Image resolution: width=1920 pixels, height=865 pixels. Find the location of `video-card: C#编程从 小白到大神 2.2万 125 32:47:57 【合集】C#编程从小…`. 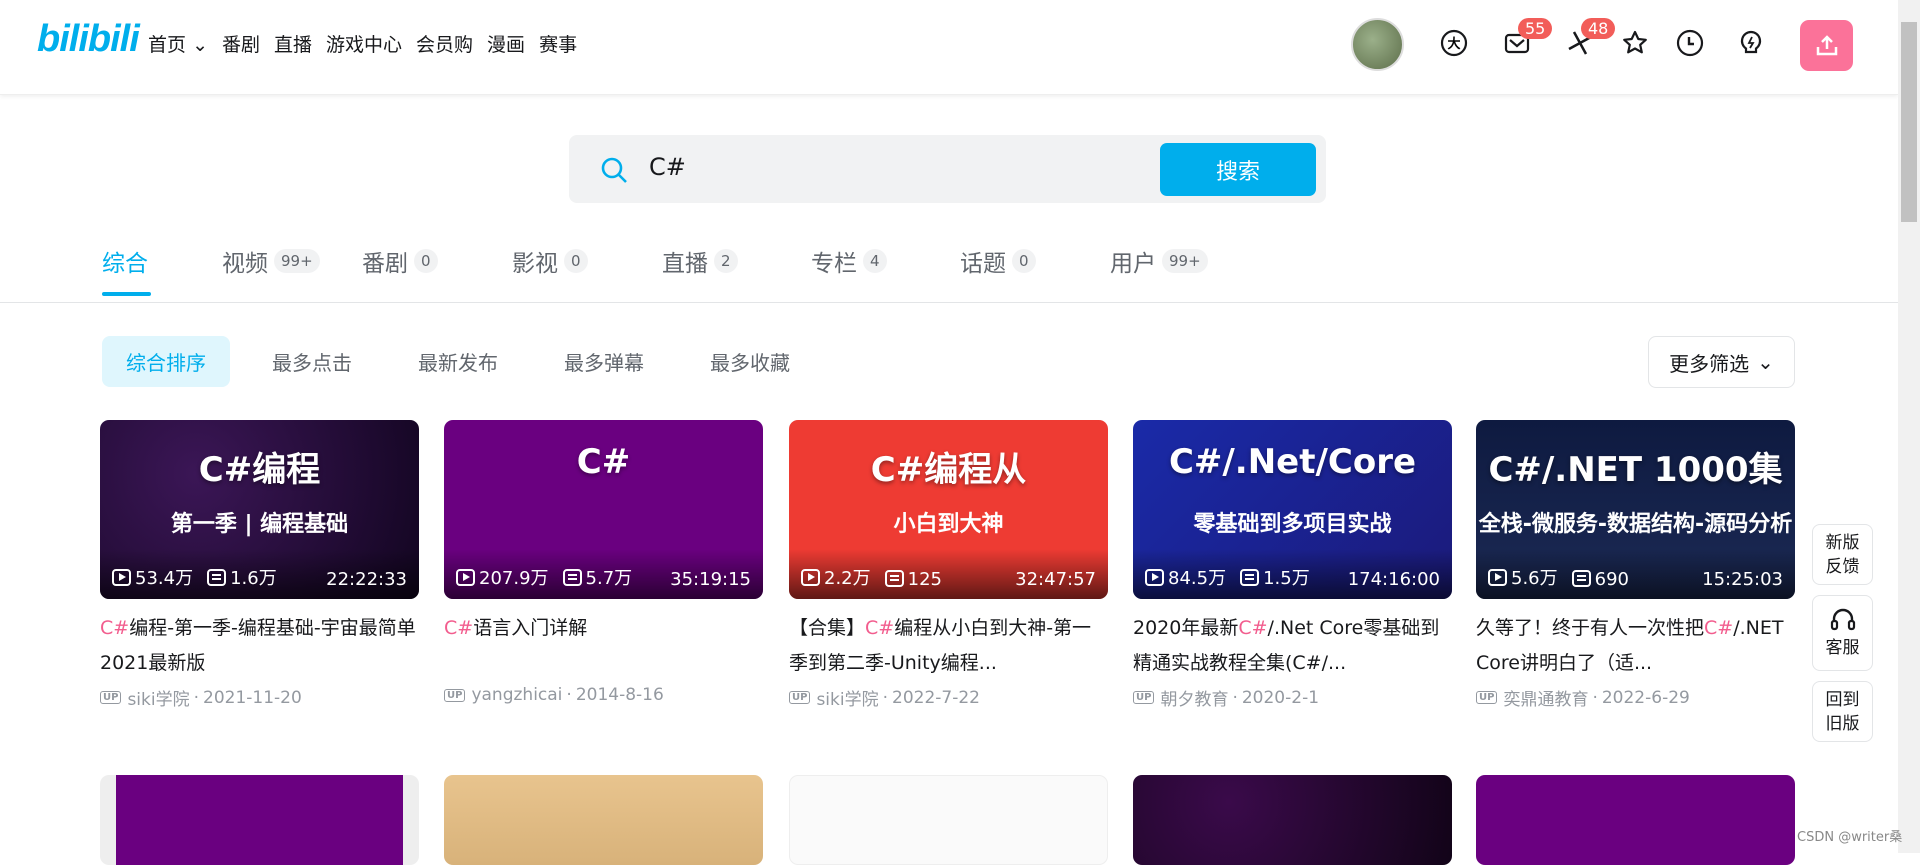

video-card: C#编程从 小白到大神 2.2万 125 32:47:57 【合集】C#编程从小… is located at coordinates (948, 565).